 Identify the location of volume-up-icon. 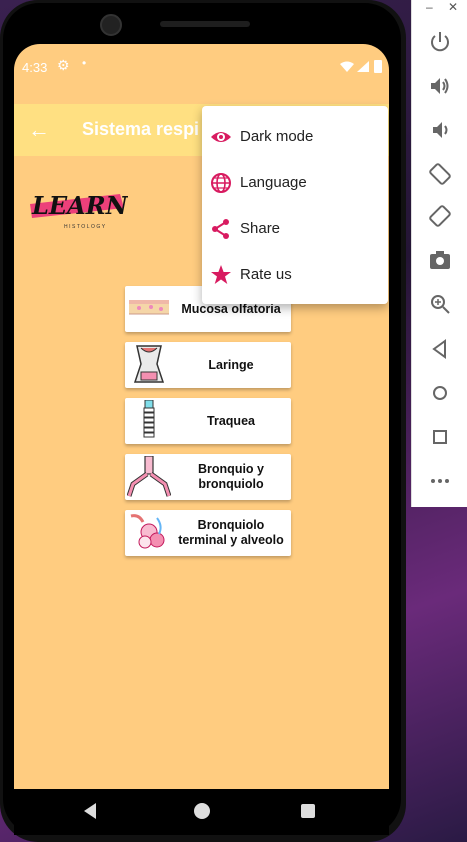
(440, 86).